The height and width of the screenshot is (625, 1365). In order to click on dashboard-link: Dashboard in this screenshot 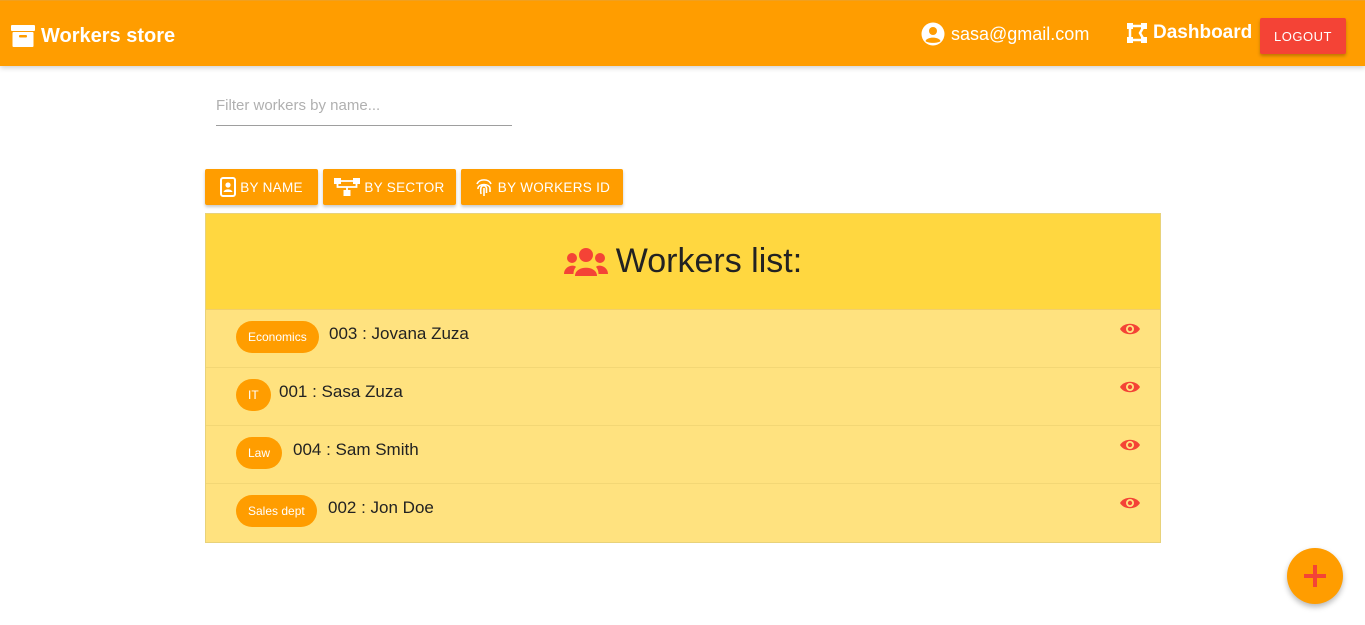, I will do `click(1189, 33)`.